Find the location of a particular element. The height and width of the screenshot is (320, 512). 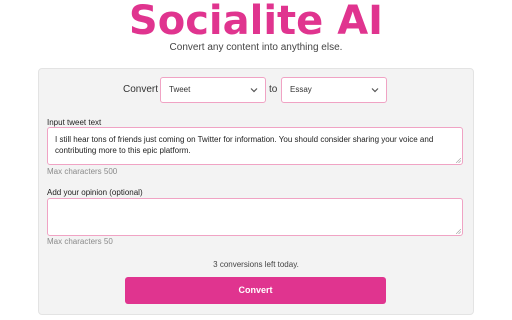

from-format-value: Tweet is located at coordinates (180, 89).